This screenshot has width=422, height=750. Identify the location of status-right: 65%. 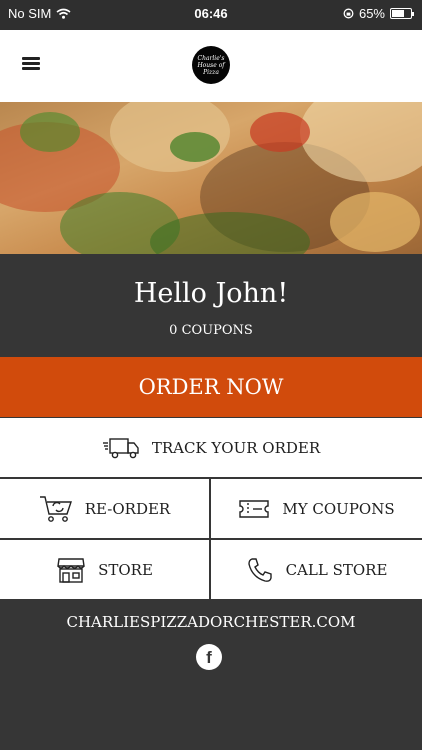
(378, 13).